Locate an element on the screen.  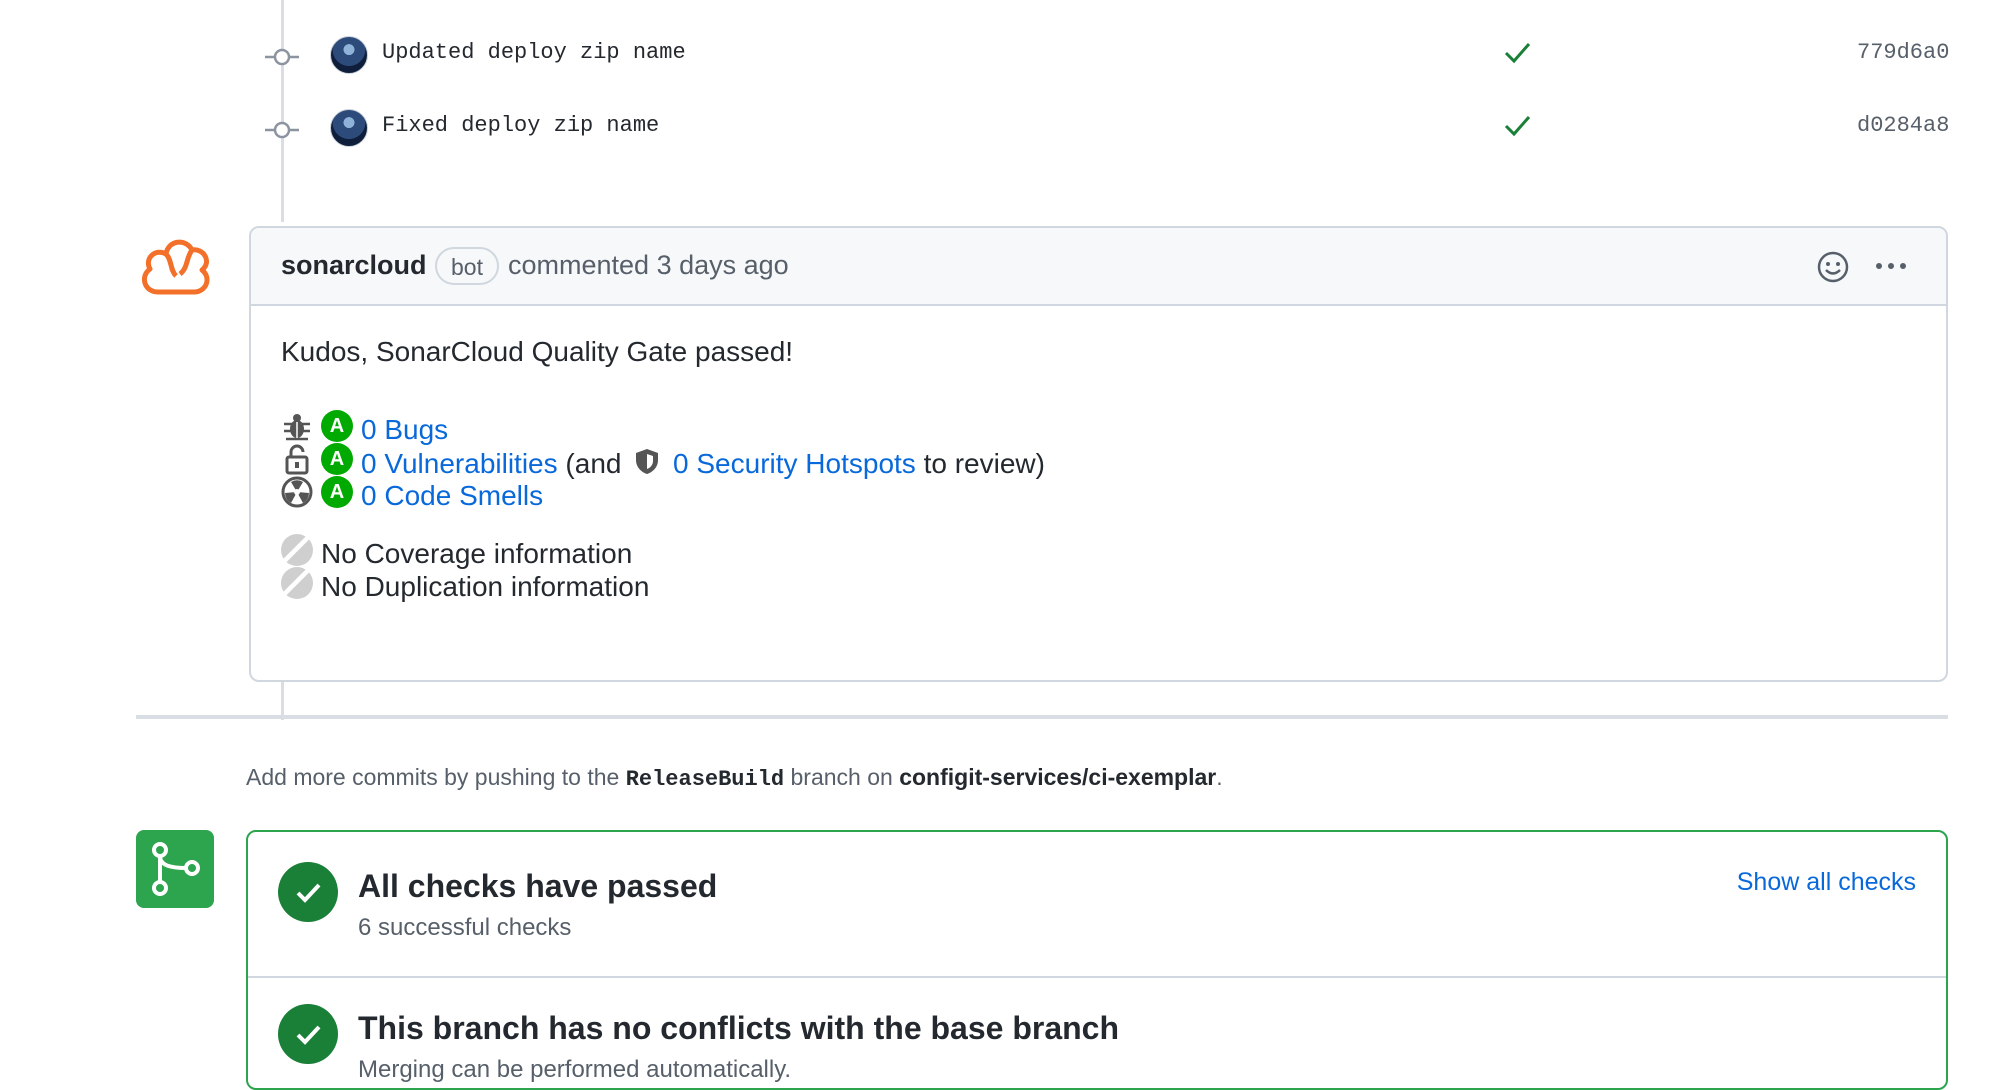
comment-timestamp: commented 3 days ago is located at coordinates (648, 265).